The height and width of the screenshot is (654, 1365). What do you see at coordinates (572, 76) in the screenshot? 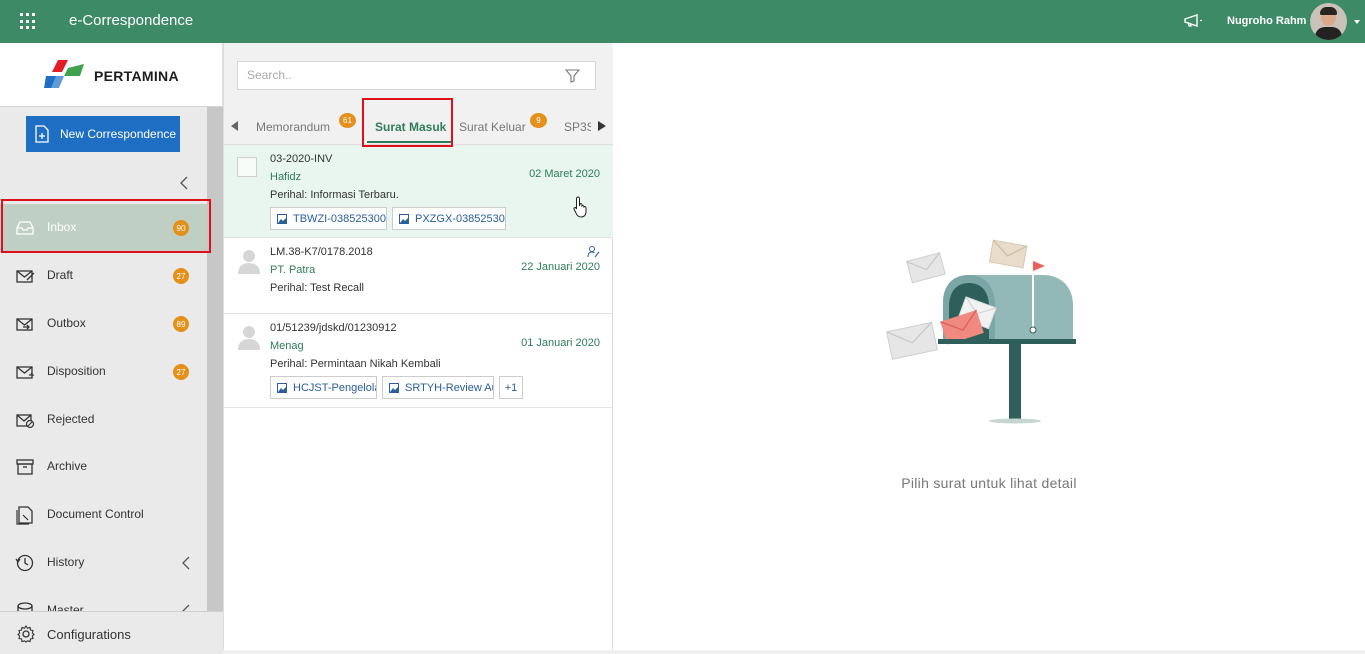
I see `filter-icon` at bounding box center [572, 76].